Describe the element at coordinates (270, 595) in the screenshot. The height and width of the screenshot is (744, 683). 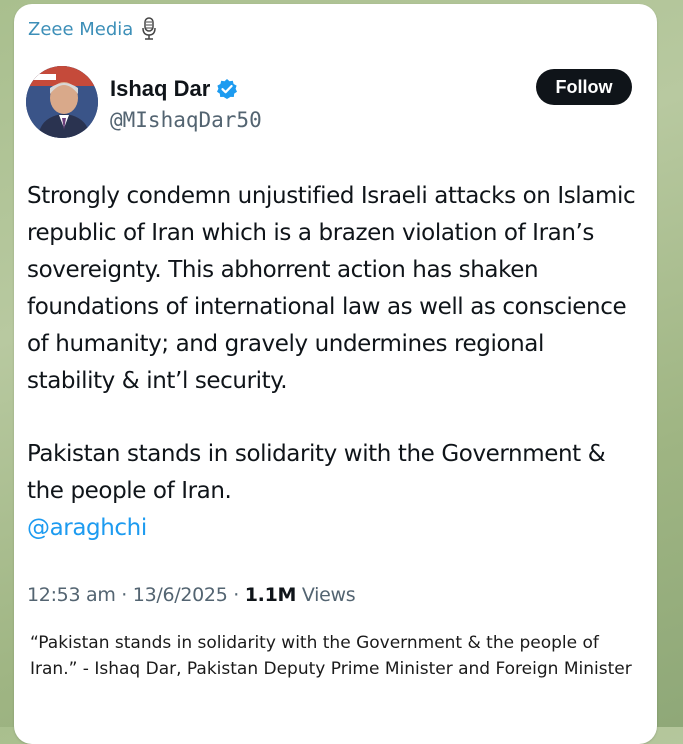
I see `views-count: 1.1M` at that location.